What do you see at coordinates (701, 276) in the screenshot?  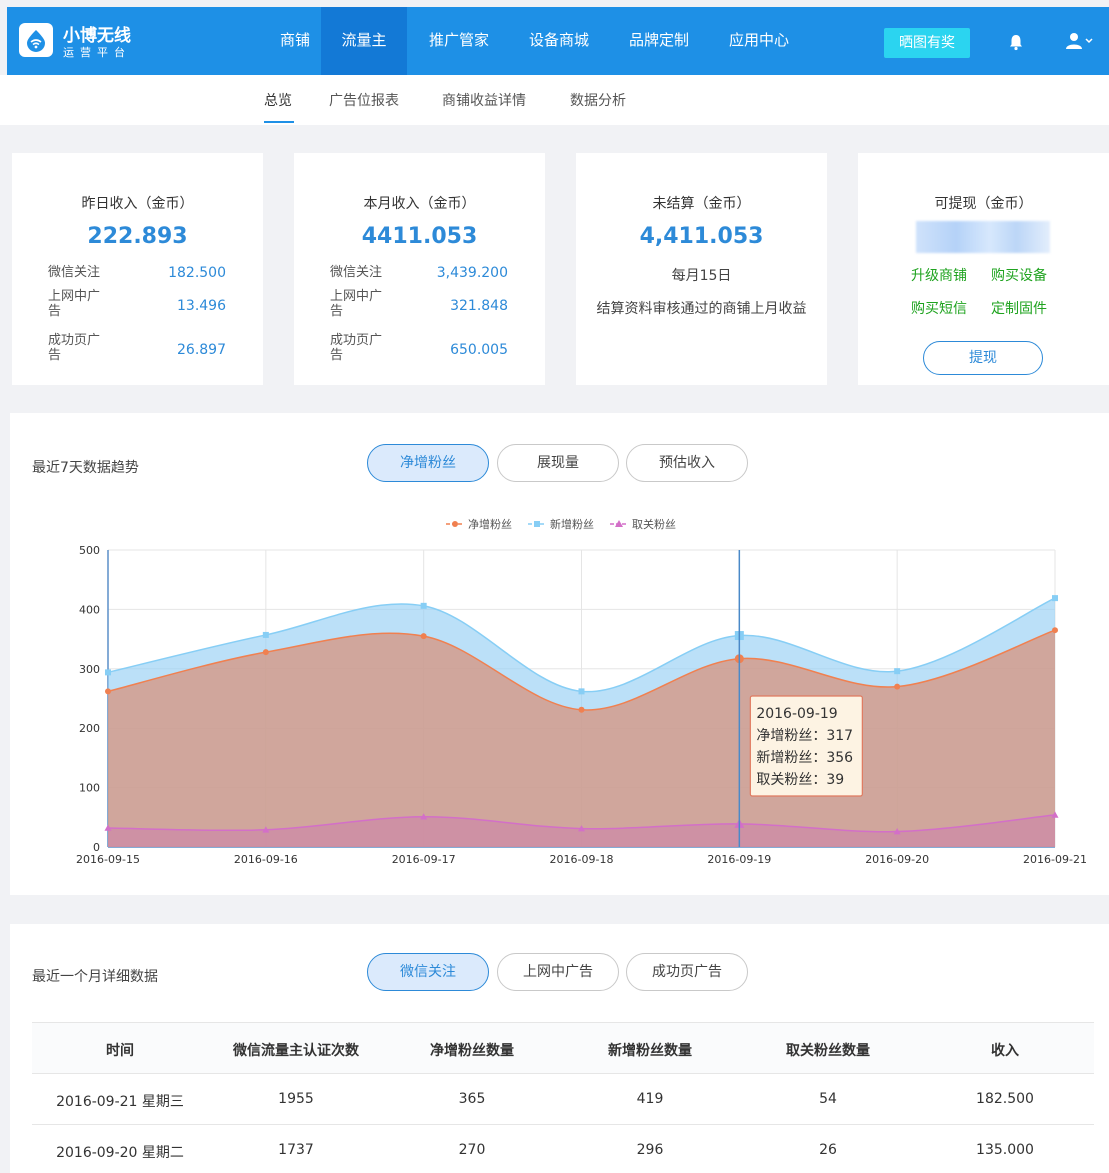 I see `settlement-date: 每月15日` at bounding box center [701, 276].